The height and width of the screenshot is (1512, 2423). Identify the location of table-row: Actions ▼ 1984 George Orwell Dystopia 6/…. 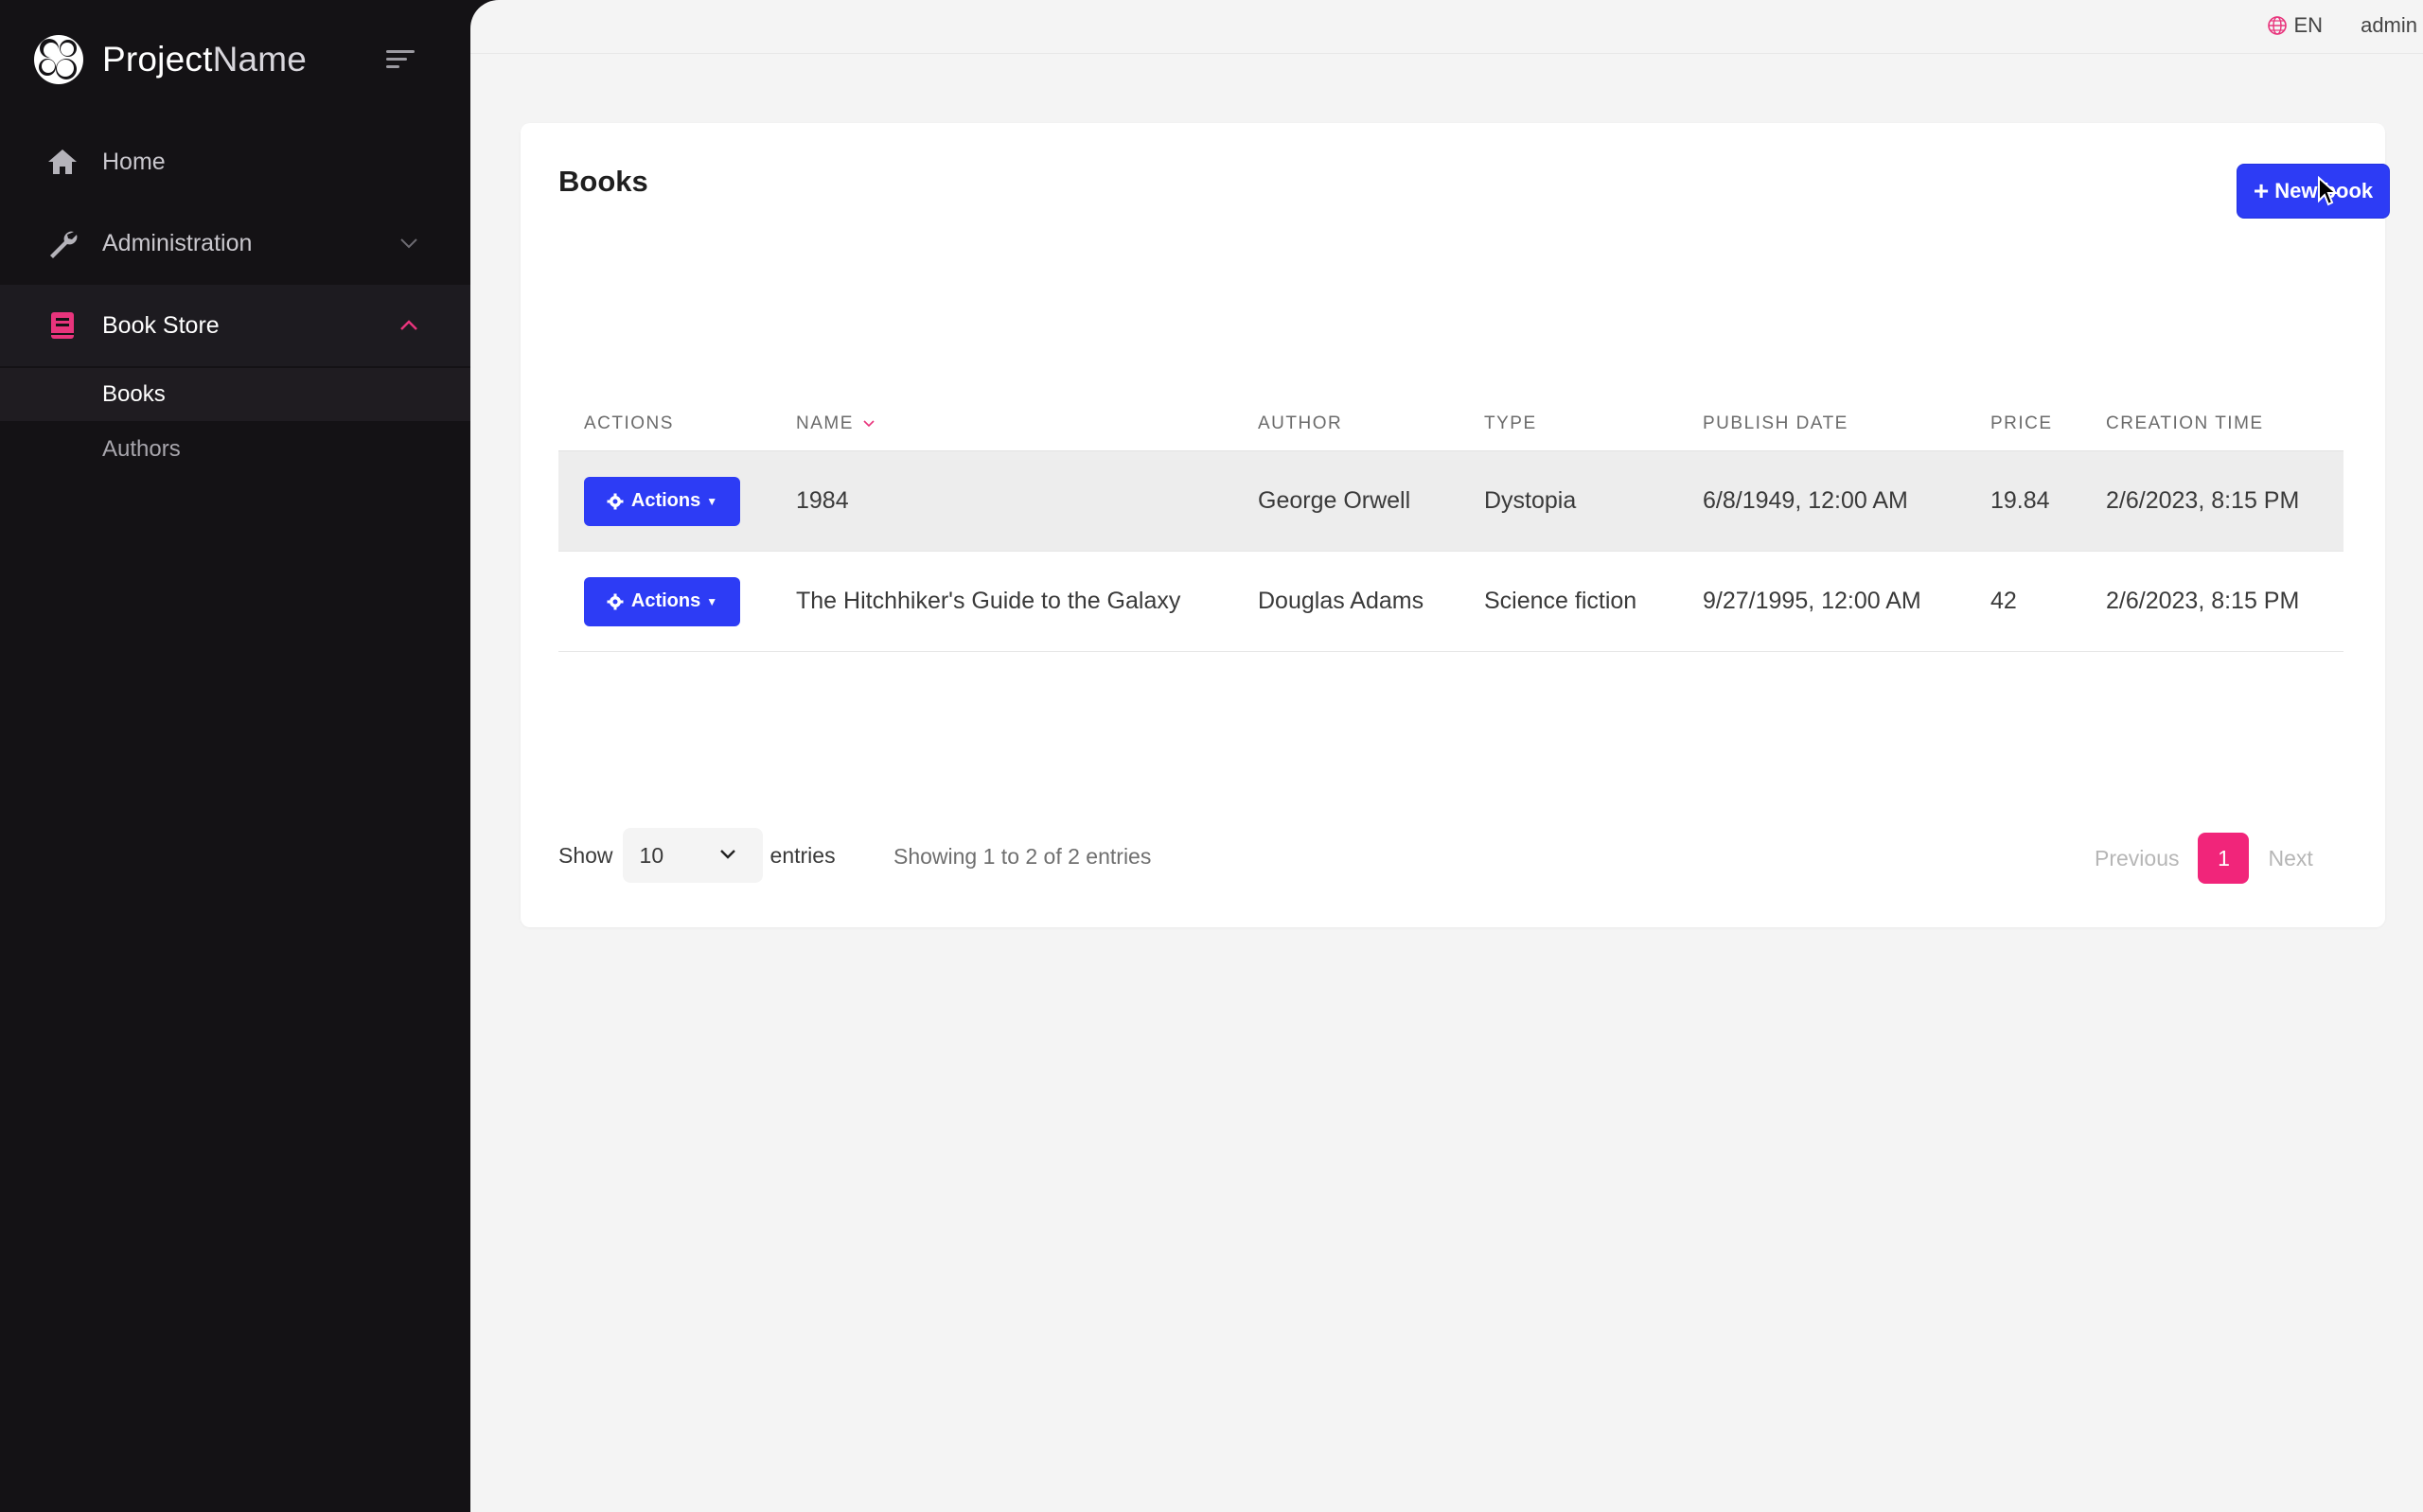
(1450, 501).